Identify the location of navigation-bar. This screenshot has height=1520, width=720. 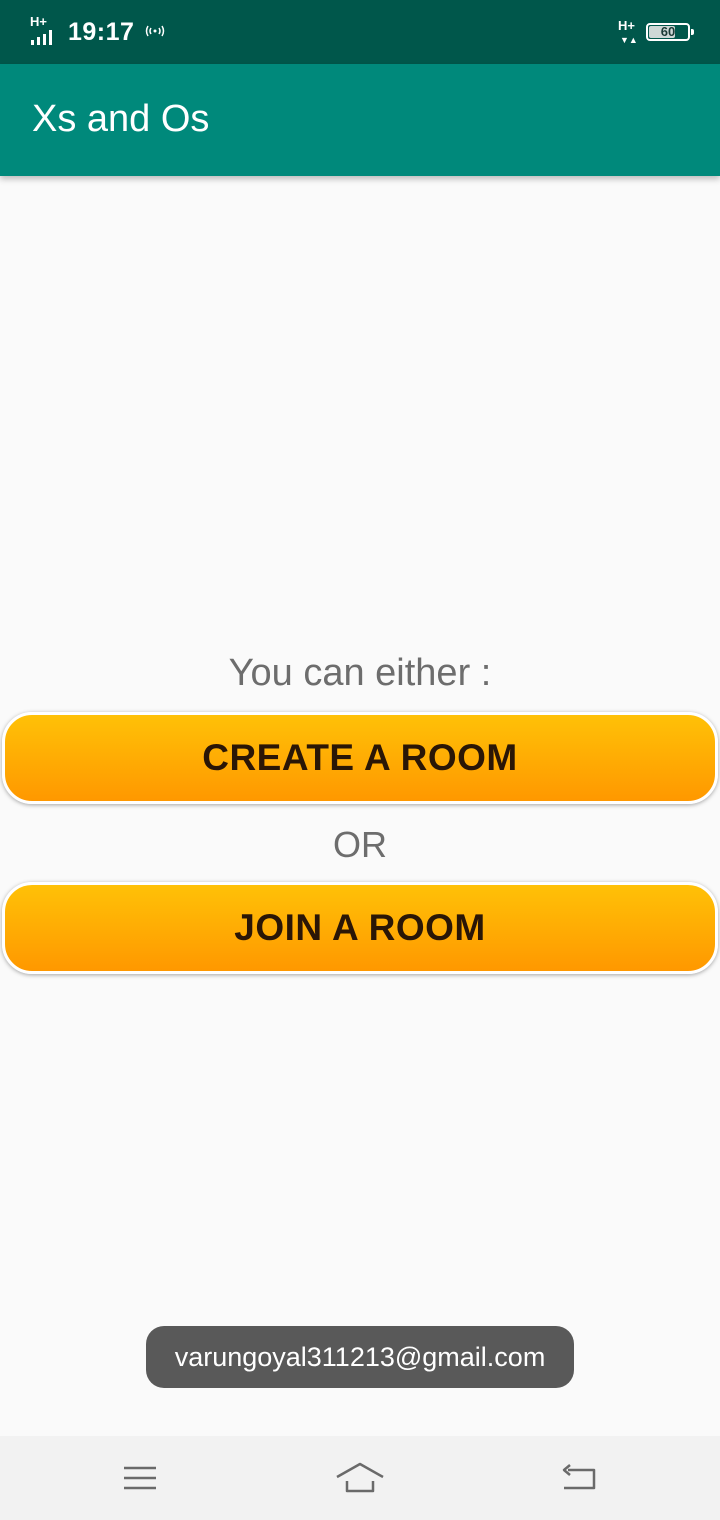
(360, 1478).